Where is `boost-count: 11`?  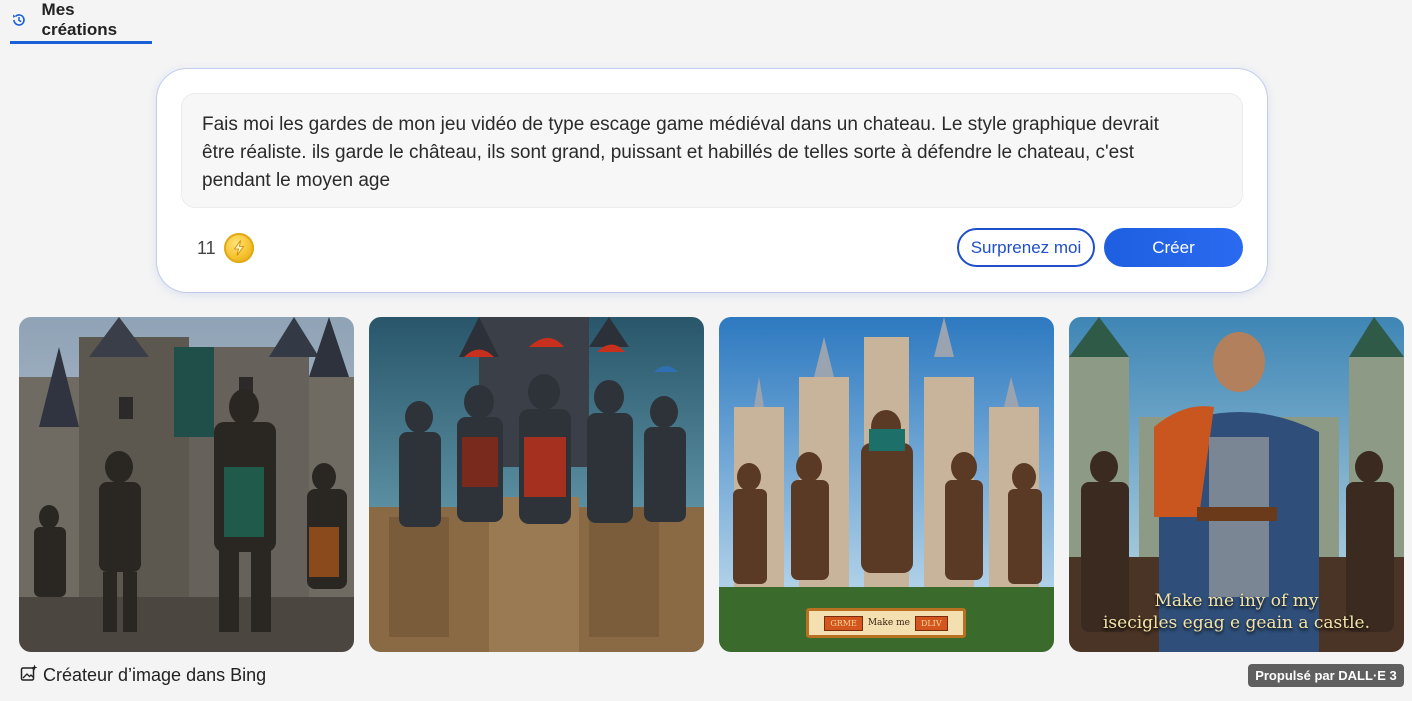 boost-count: 11 is located at coordinates (206, 247).